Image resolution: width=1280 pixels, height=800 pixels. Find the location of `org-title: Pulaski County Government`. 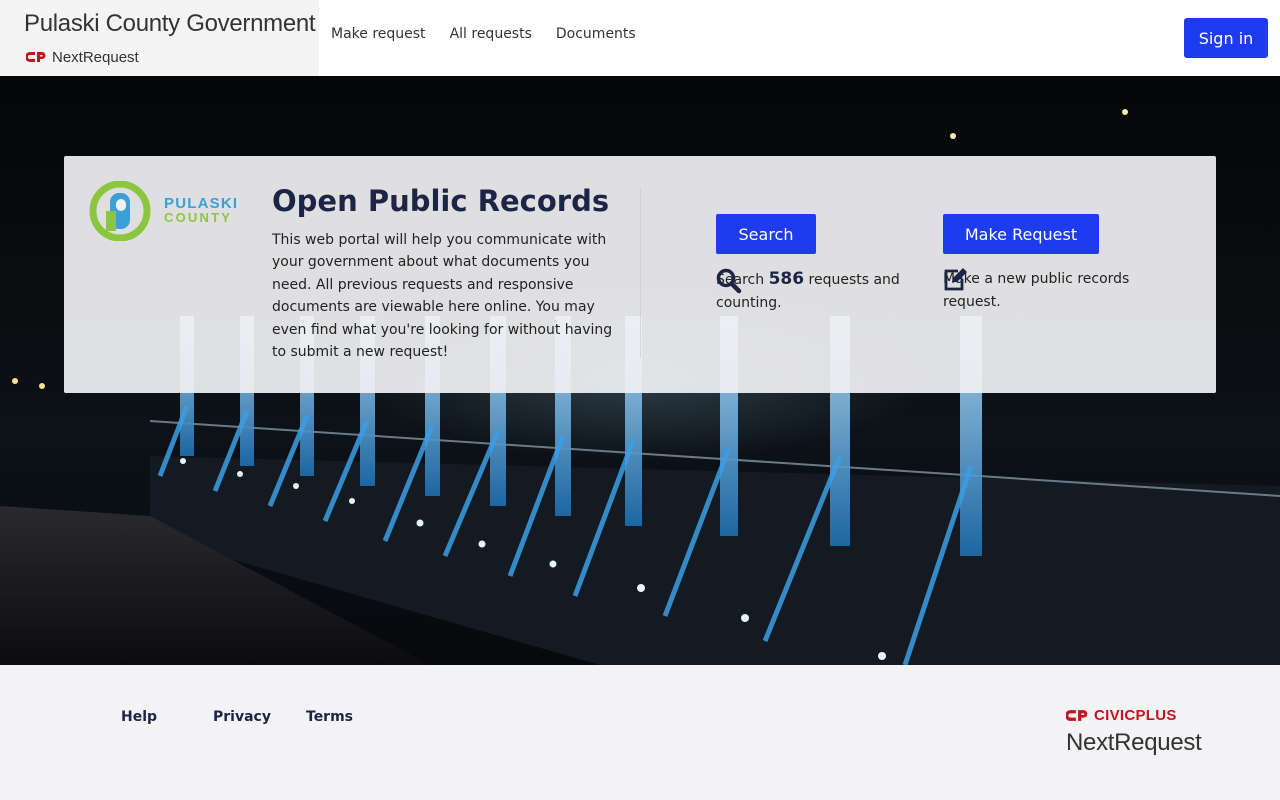

org-title: Pulaski County Government is located at coordinates (170, 24).